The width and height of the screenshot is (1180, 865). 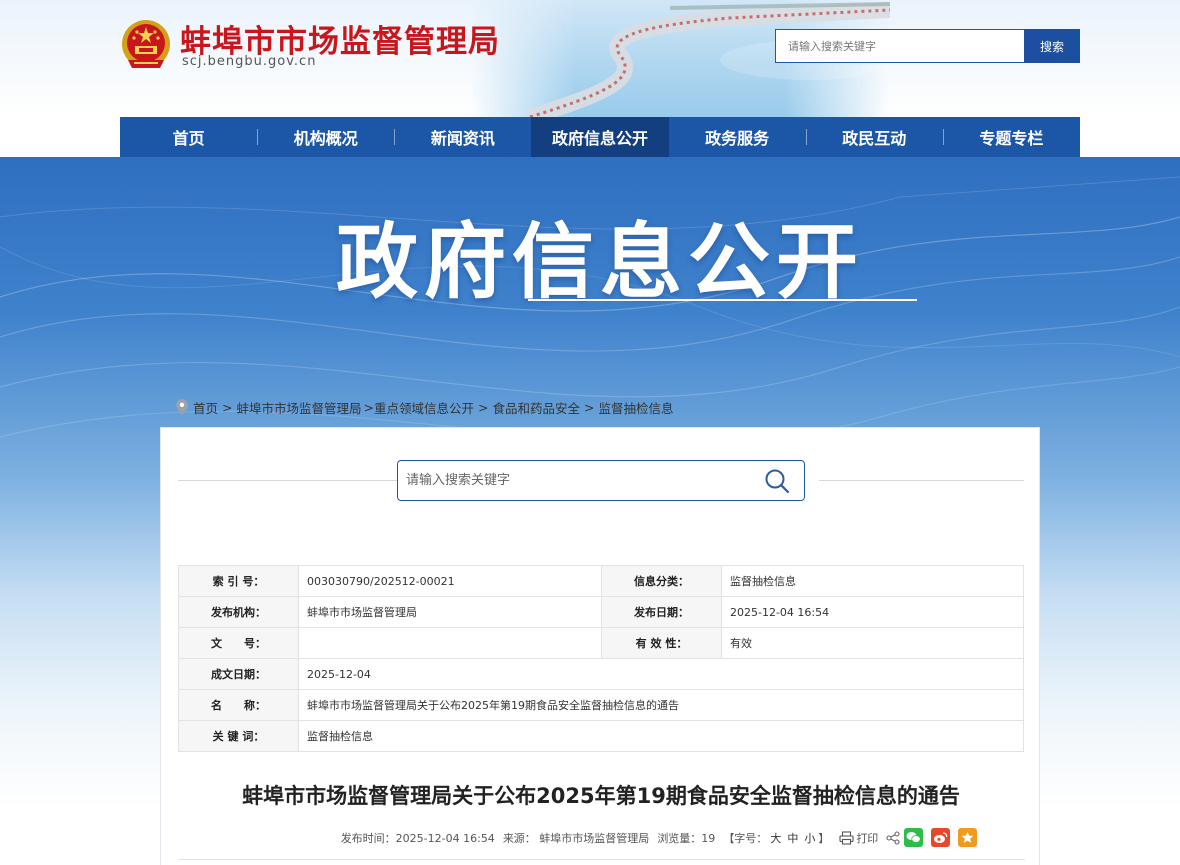 I want to click on font-size-medium: 中, so click(x=792, y=838).